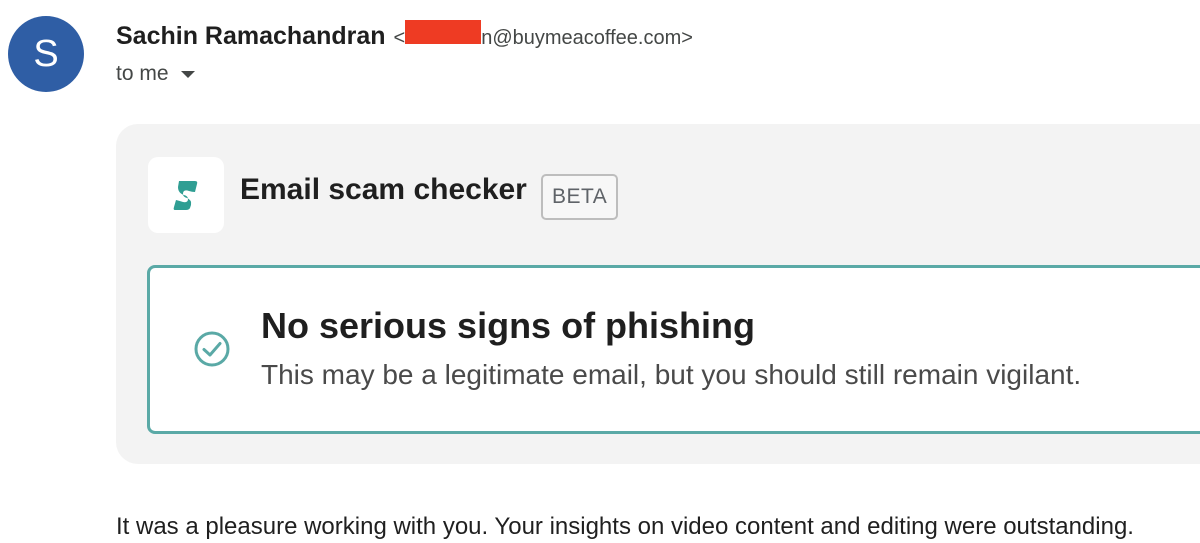 Image resolution: width=1200 pixels, height=543 pixels. I want to click on check-circle-icon, so click(212, 349).